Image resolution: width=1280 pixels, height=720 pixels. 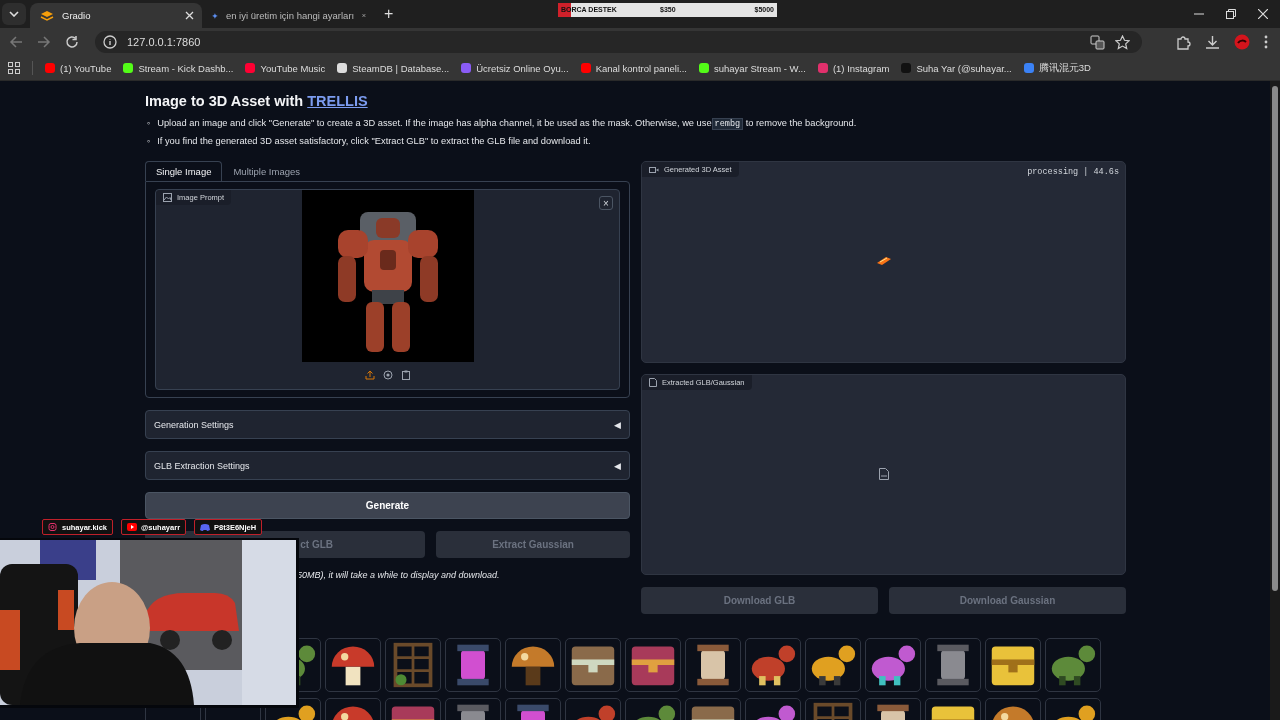 What do you see at coordinates (1122, 42) in the screenshot?
I see `star-icon` at bounding box center [1122, 42].